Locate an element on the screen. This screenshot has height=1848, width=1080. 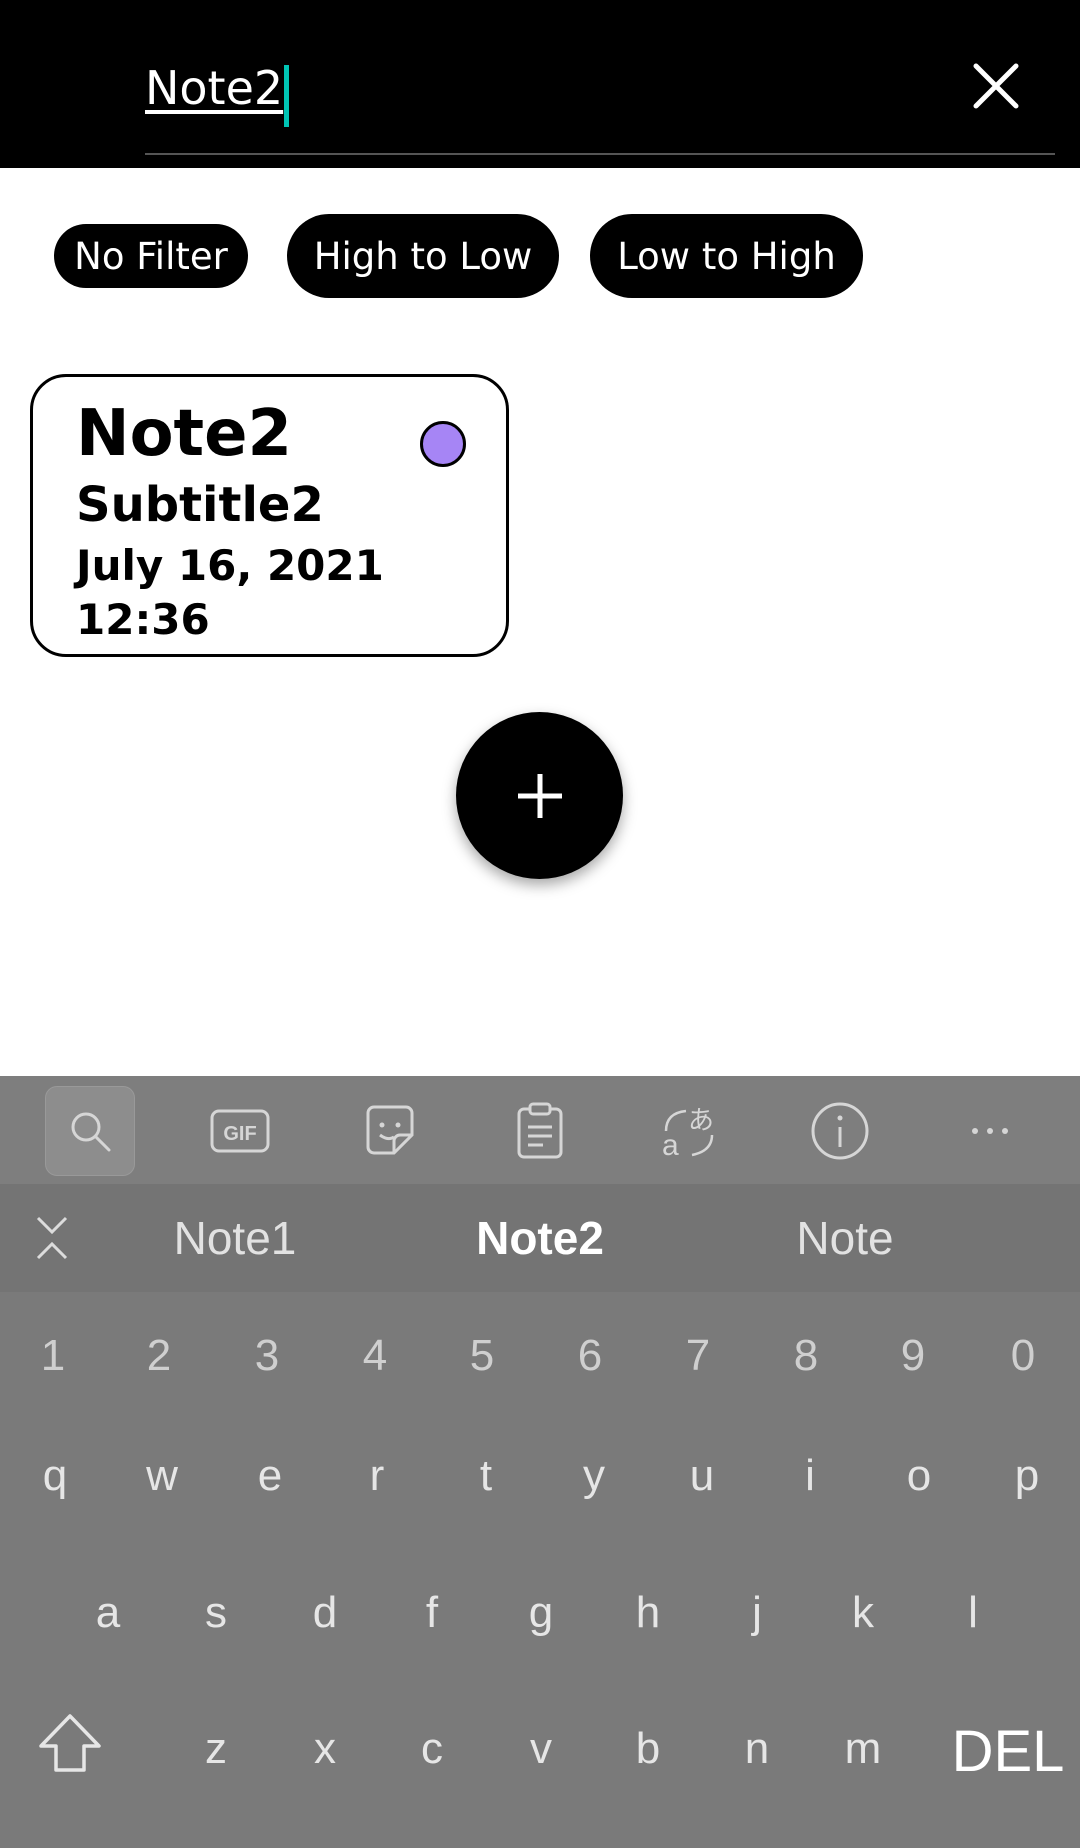
key-e: e is located at coordinates (270, 1476).